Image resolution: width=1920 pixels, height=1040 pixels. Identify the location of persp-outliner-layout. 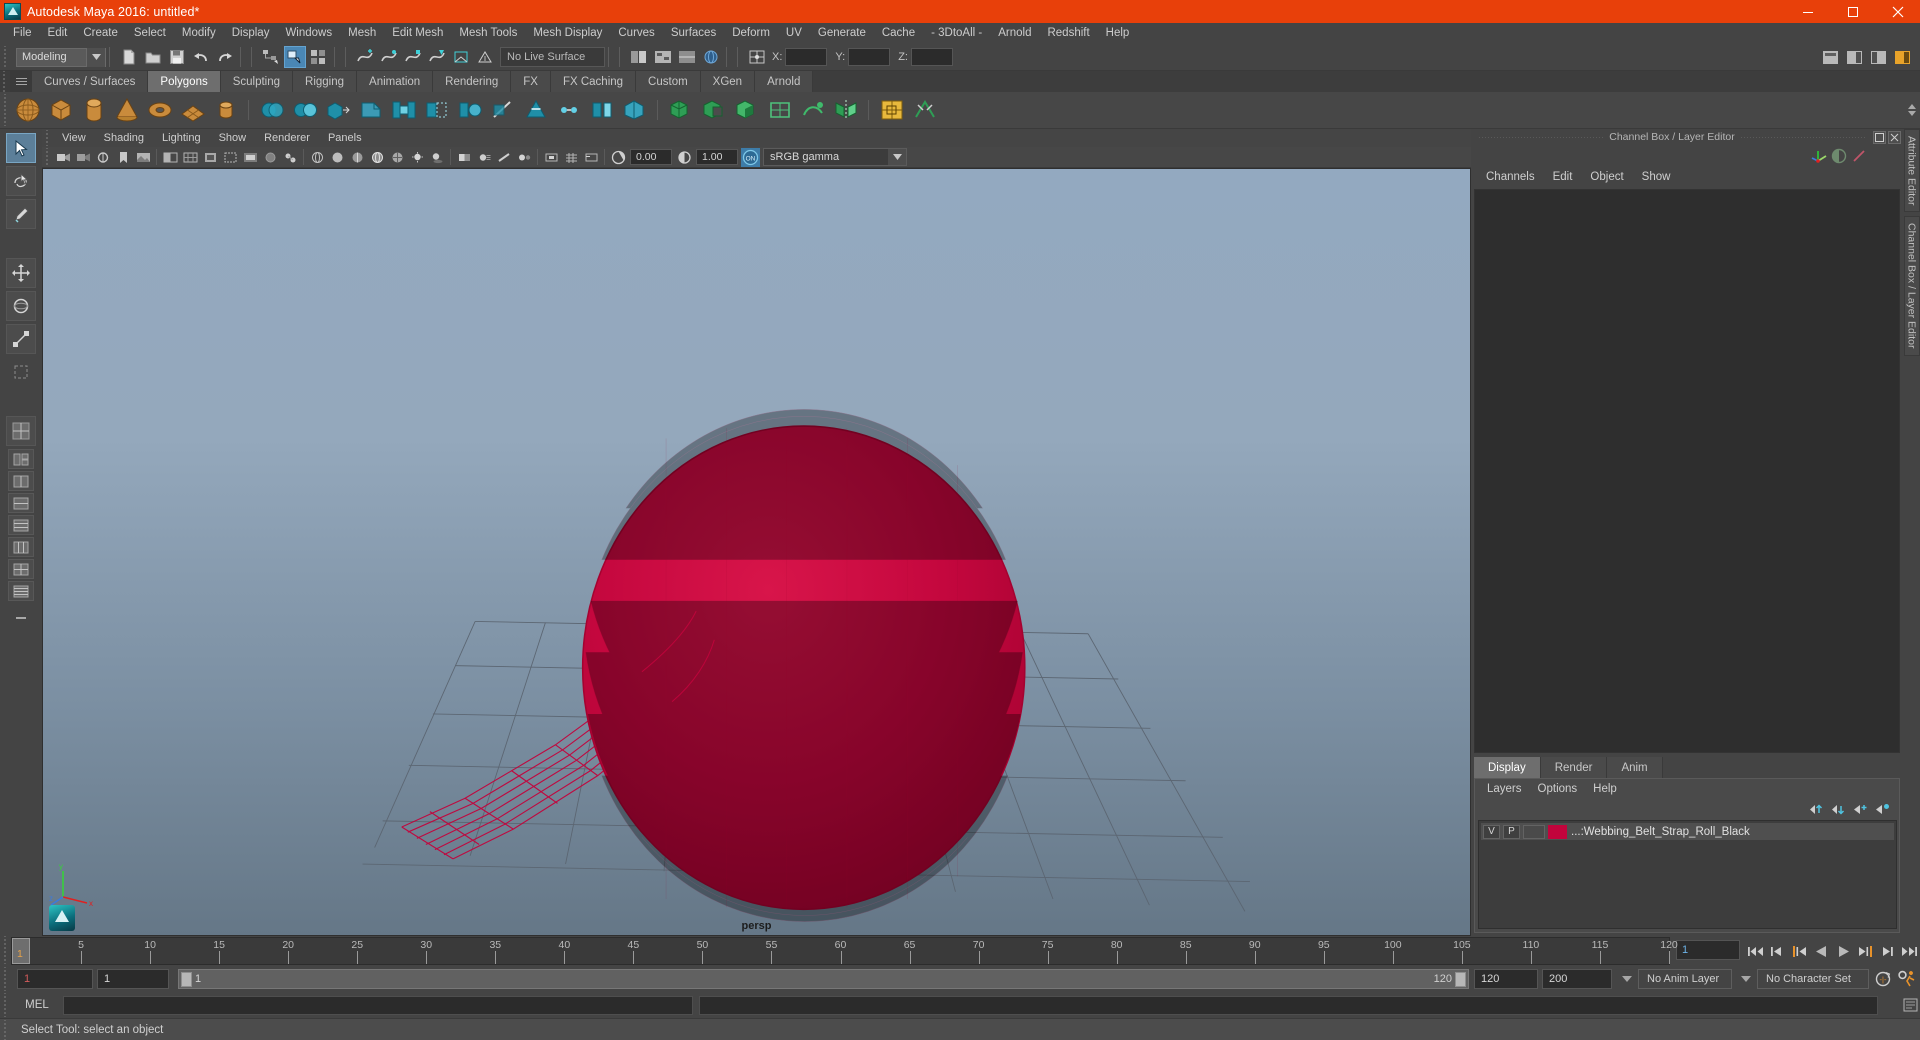
(21, 481).